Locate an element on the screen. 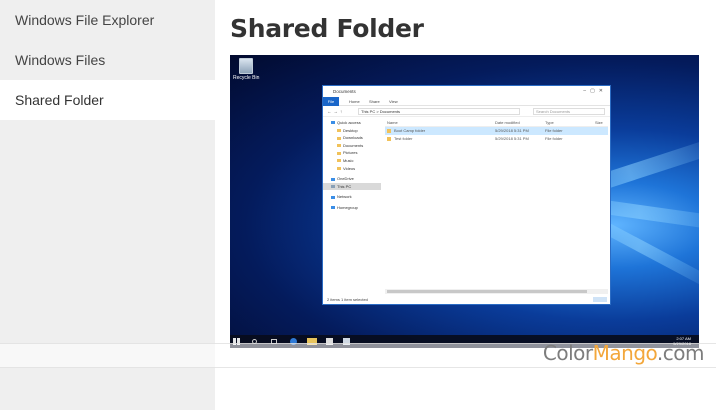 The image size is (716, 410). nav-item: OneDrive is located at coordinates (352, 179).